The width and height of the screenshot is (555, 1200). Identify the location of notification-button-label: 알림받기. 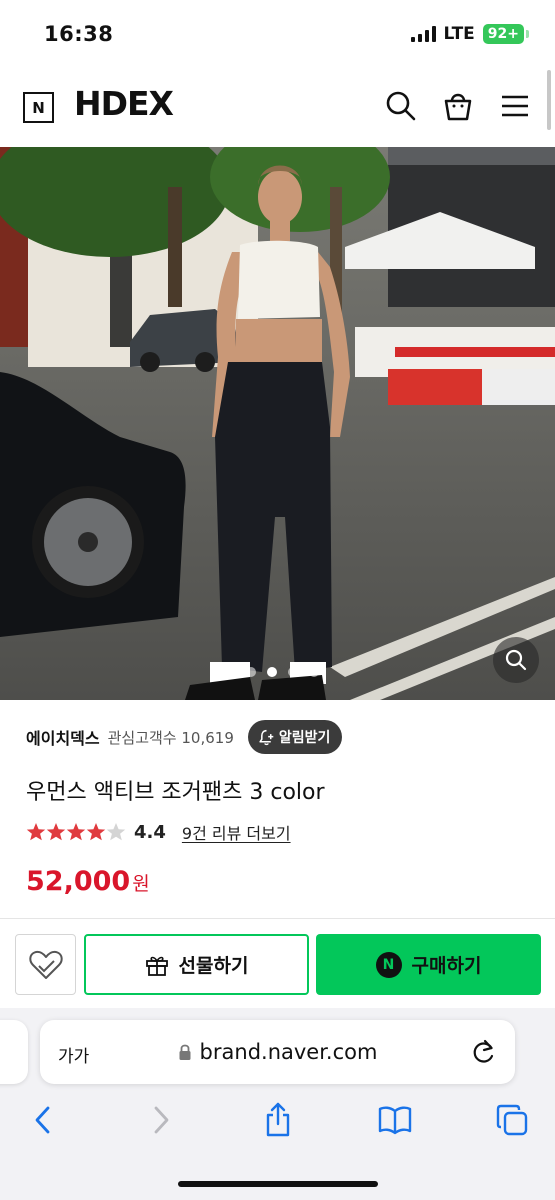
(304, 738).